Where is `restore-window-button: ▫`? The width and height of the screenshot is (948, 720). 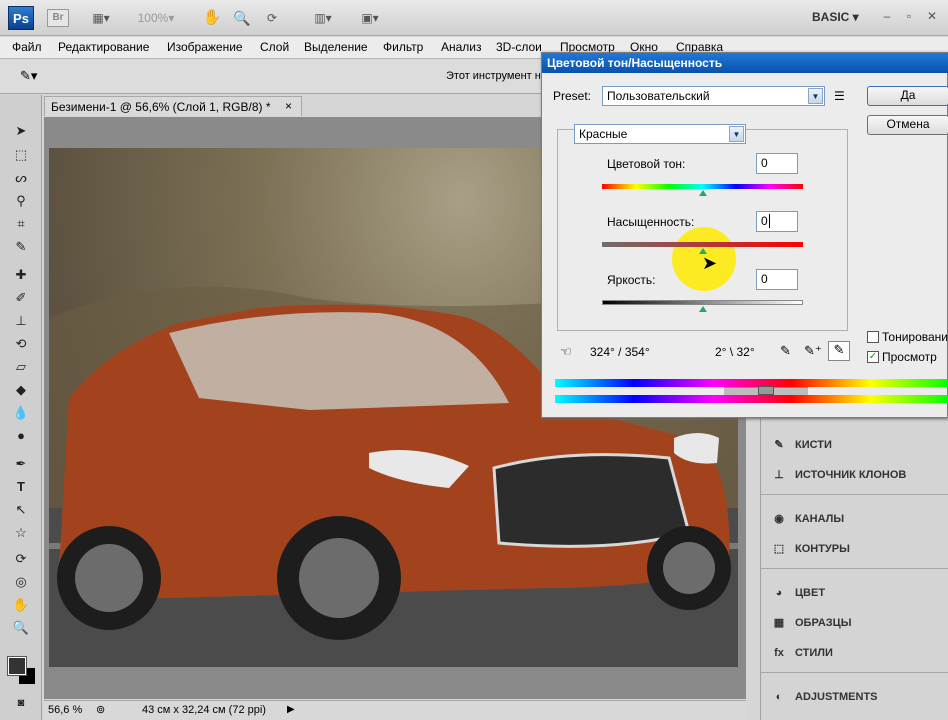
restore-window-button: ▫ is located at coordinates (909, 16).